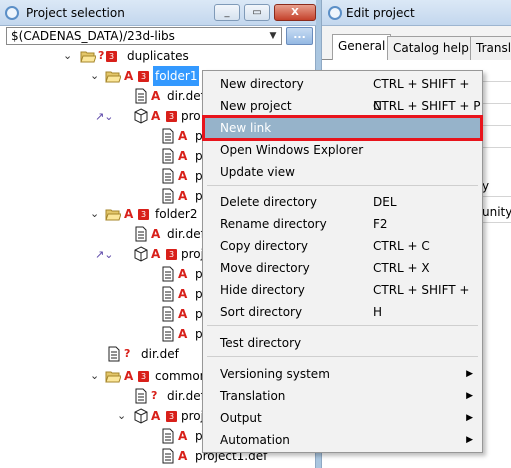 The width and height of the screenshot is (511, 468). I want to click on tab-strip: General Catalog help Transla, so click(416, 46).